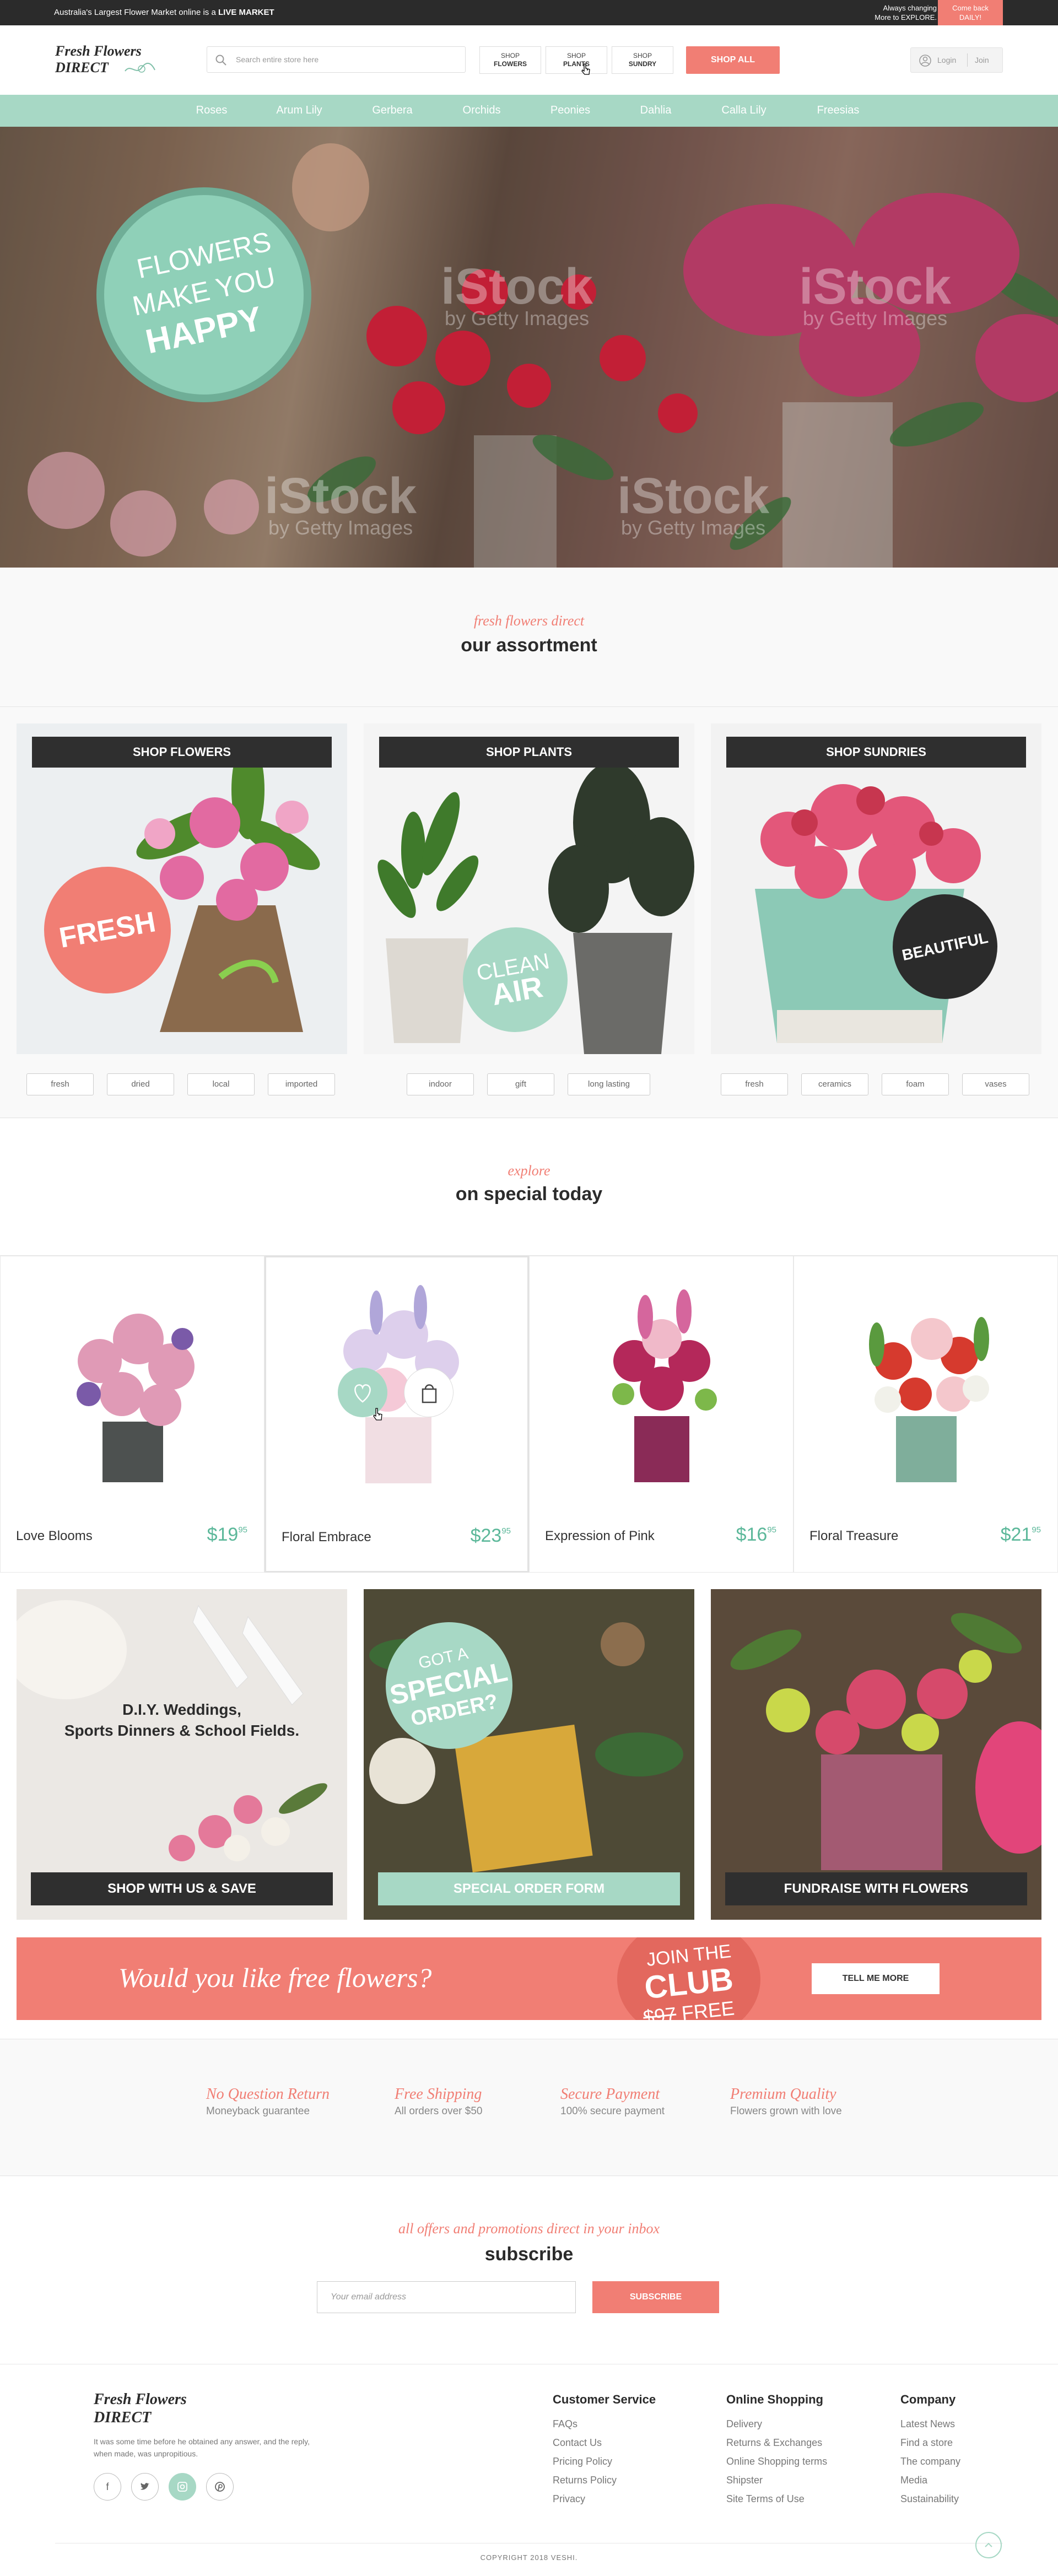  What do you see at coordinates (517, 318) in the screenshot?
I see `watermark-sub-1: by Getty Images` at bounding box center [517, 318].